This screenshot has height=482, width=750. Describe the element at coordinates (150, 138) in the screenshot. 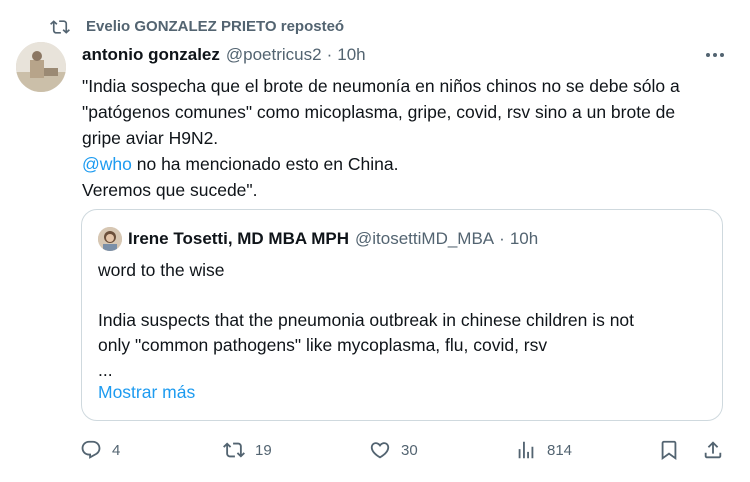

I see `tweet-text-line: gripe aviar H9N2.` at that location.